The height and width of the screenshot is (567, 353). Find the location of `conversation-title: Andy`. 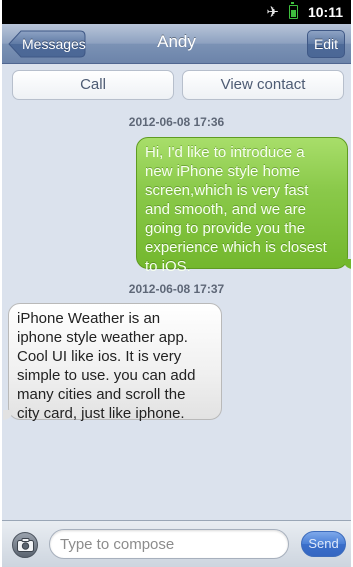

conversation-title: Andy is located at coordinates (176, 41).